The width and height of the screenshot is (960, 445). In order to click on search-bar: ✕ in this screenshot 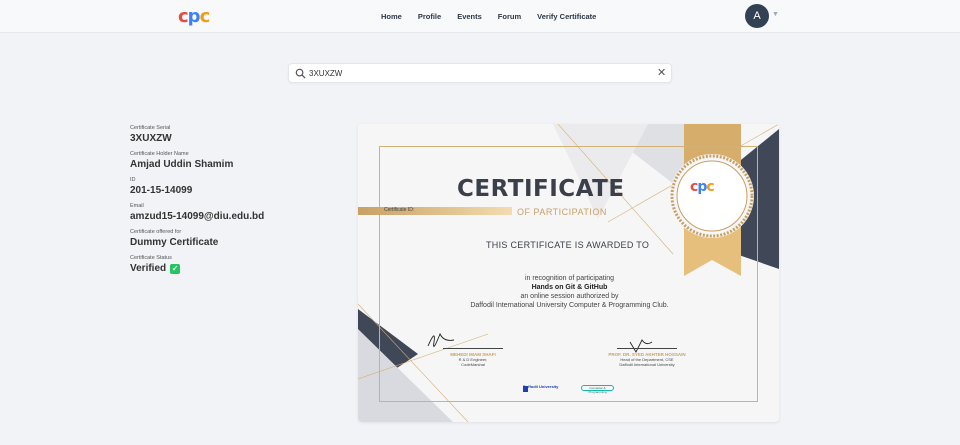, I will do `click(480, 73)`.